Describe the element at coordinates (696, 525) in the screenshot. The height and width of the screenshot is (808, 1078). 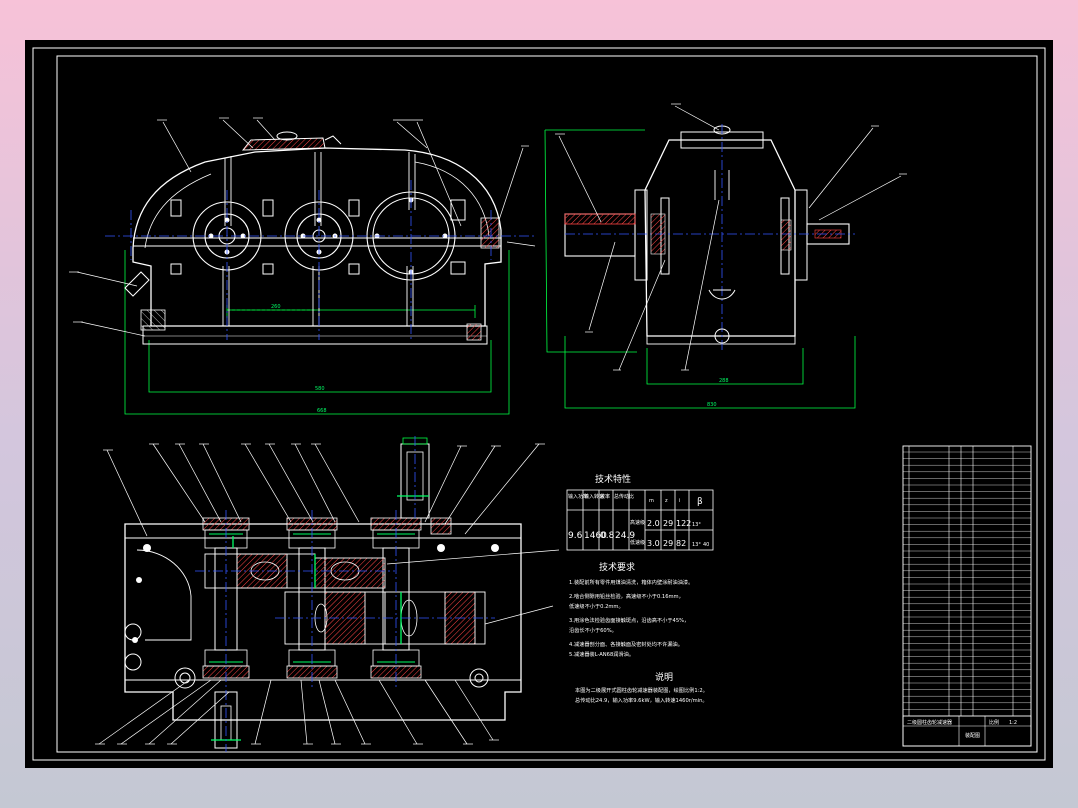
I see `spec-high-beta: 13°` at that location.